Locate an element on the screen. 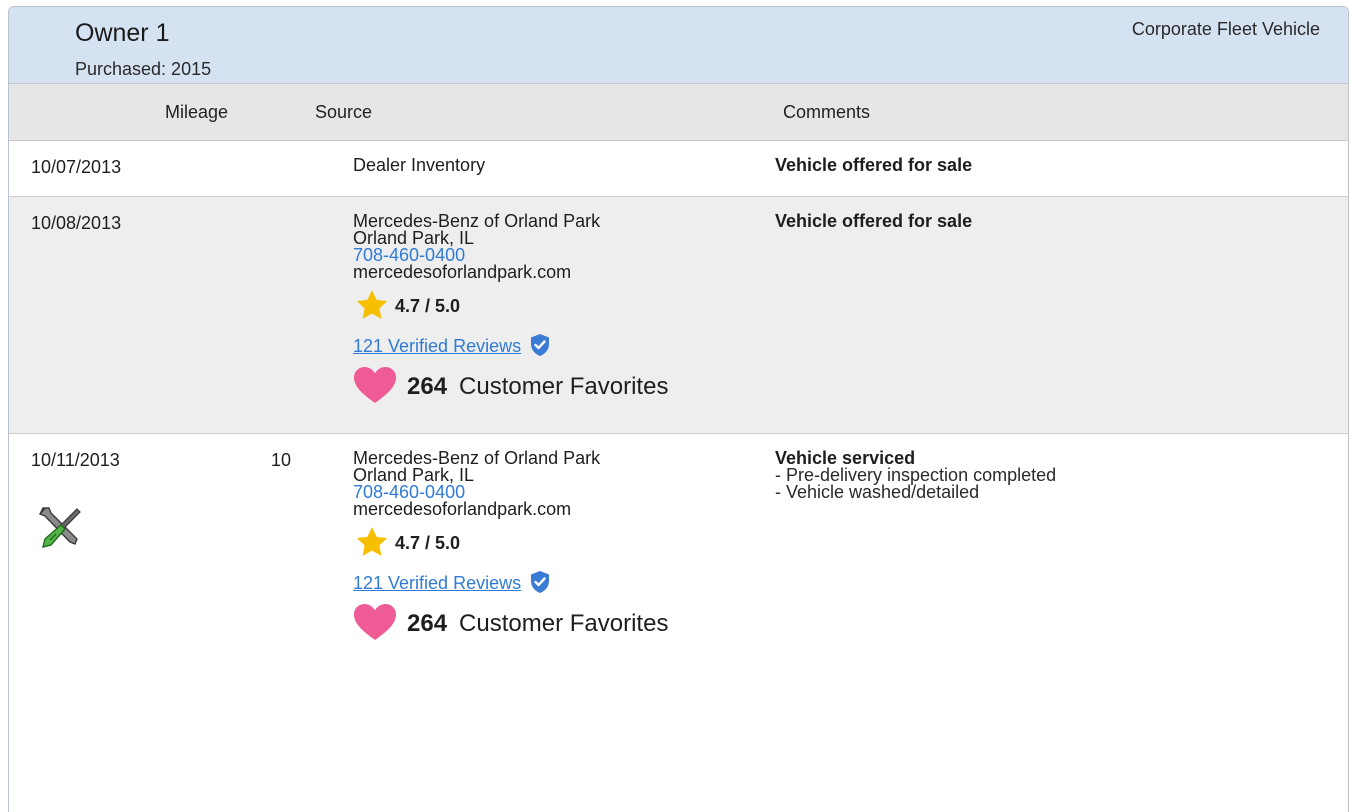 The width and height of the screenshot is (1350, 812). owner-purchased-year: Purchased: 2015 is located at coordinates (143, 69).